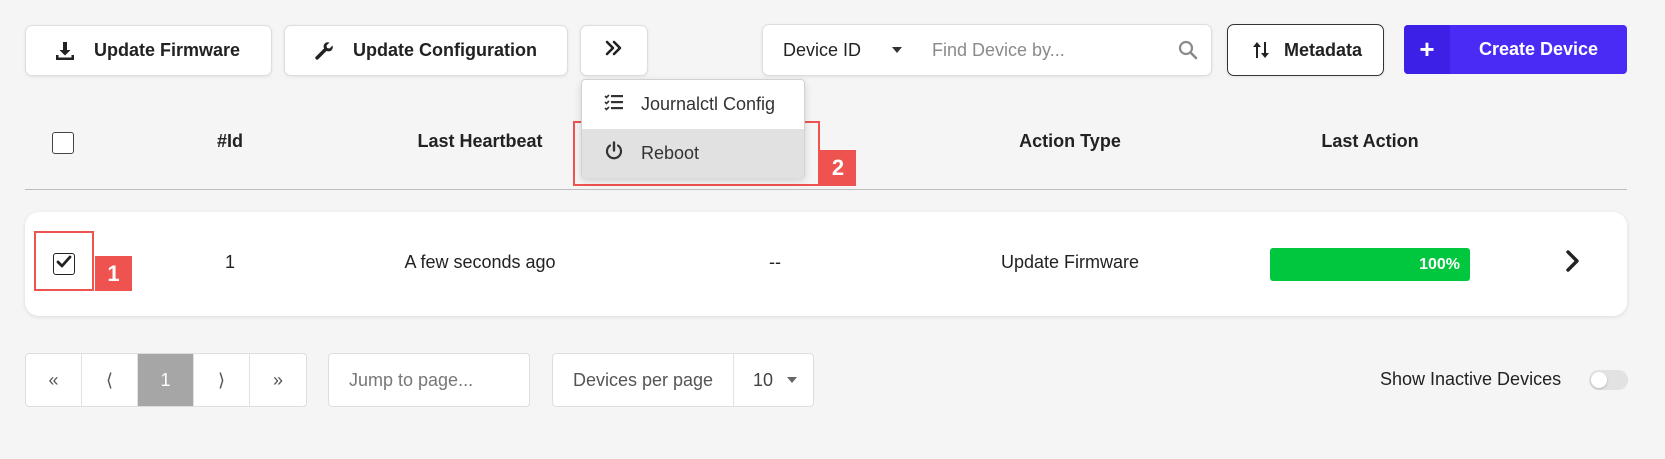 Image resolution: width=1665 pixels, height=459 pixels. I want to click on jump-to-page, so click(464, 380).